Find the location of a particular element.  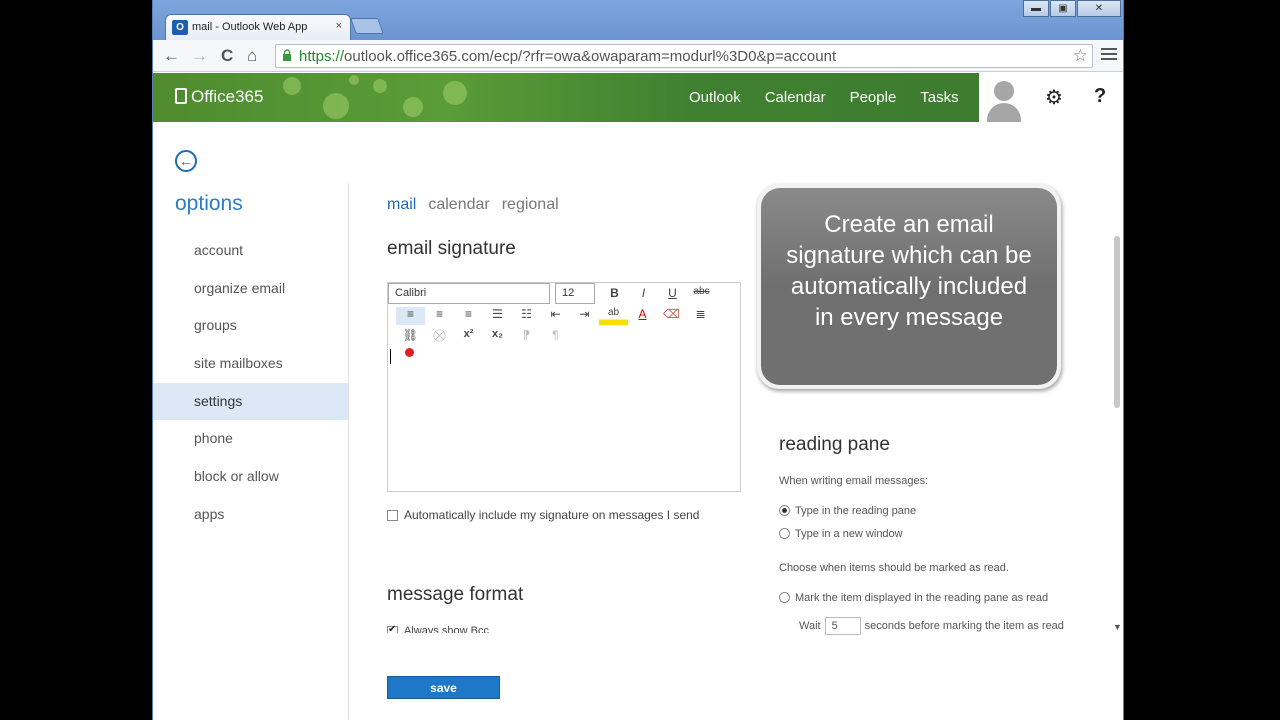

align-center-icon: ≡ is located at coordinates (439, 316).